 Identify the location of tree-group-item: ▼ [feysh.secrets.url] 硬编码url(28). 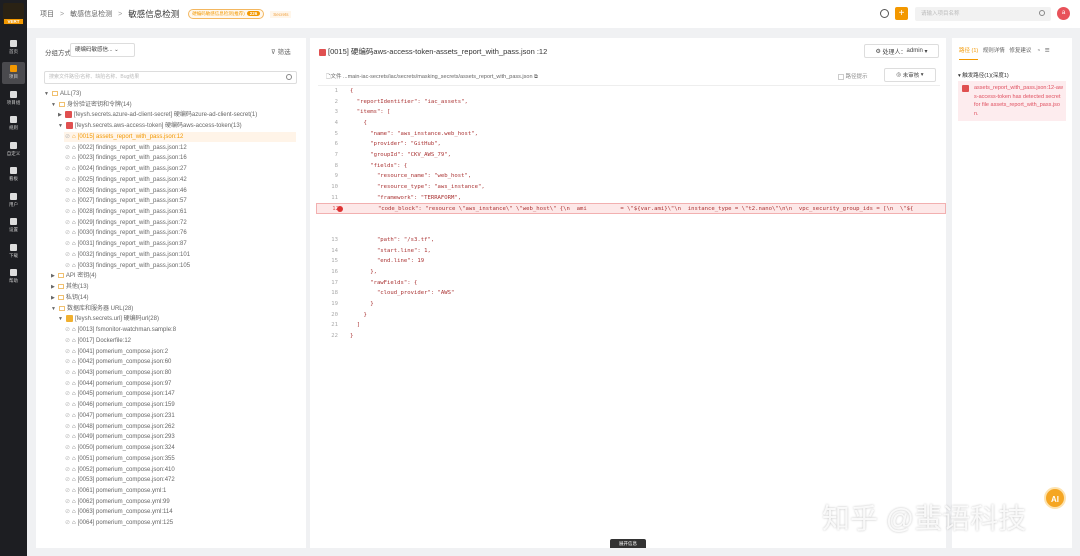
(108, 319).